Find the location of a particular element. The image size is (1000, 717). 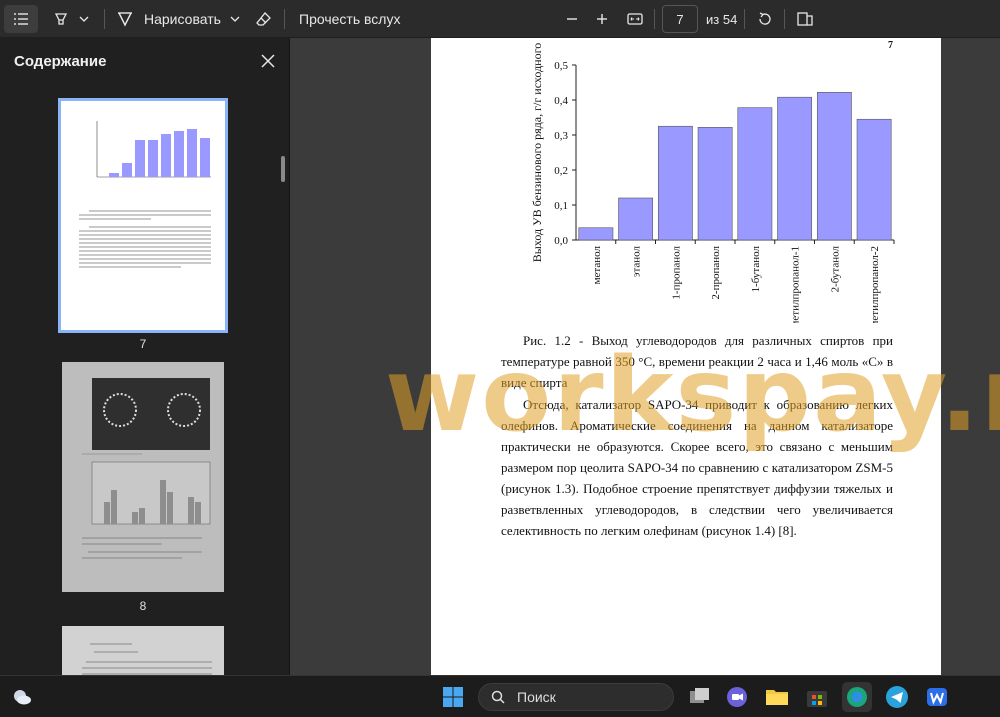

taskbar: Поиск is located at coordinates (500, 696).